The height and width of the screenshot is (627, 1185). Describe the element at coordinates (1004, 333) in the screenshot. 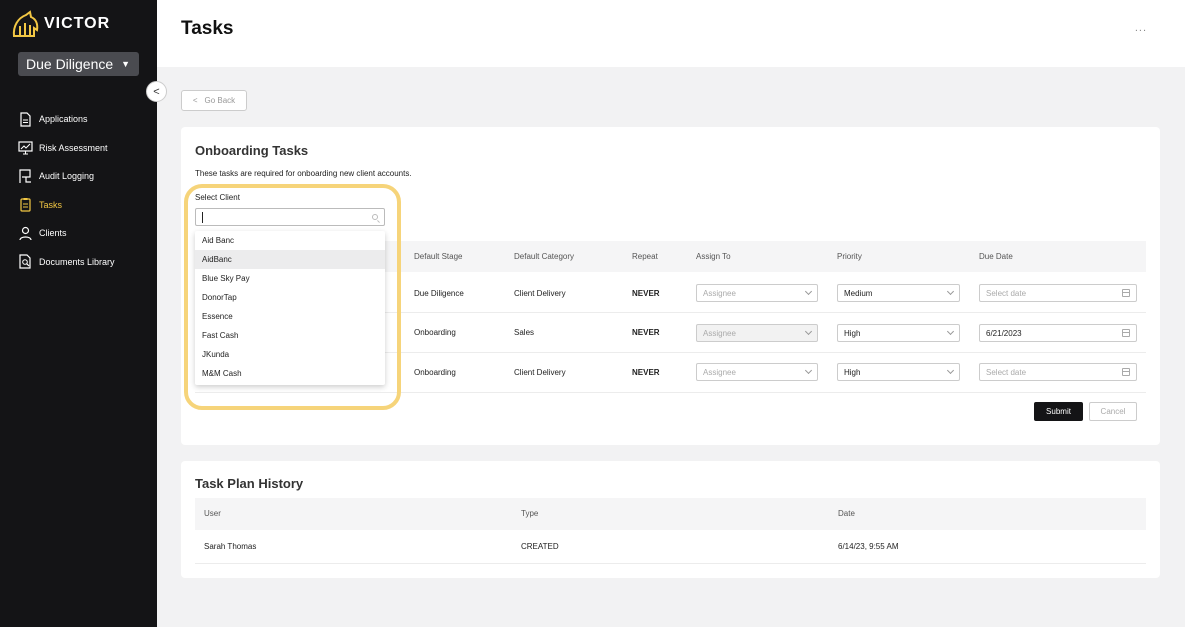

I see `due-date-value: 6/21/2023` at that location.